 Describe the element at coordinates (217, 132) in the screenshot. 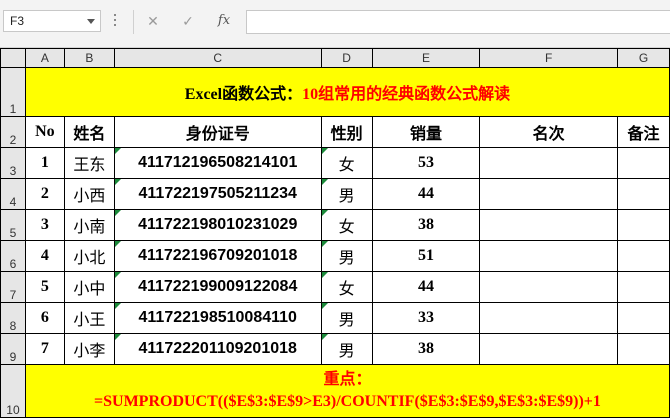

I see `header-id: 身份证号` at that location.